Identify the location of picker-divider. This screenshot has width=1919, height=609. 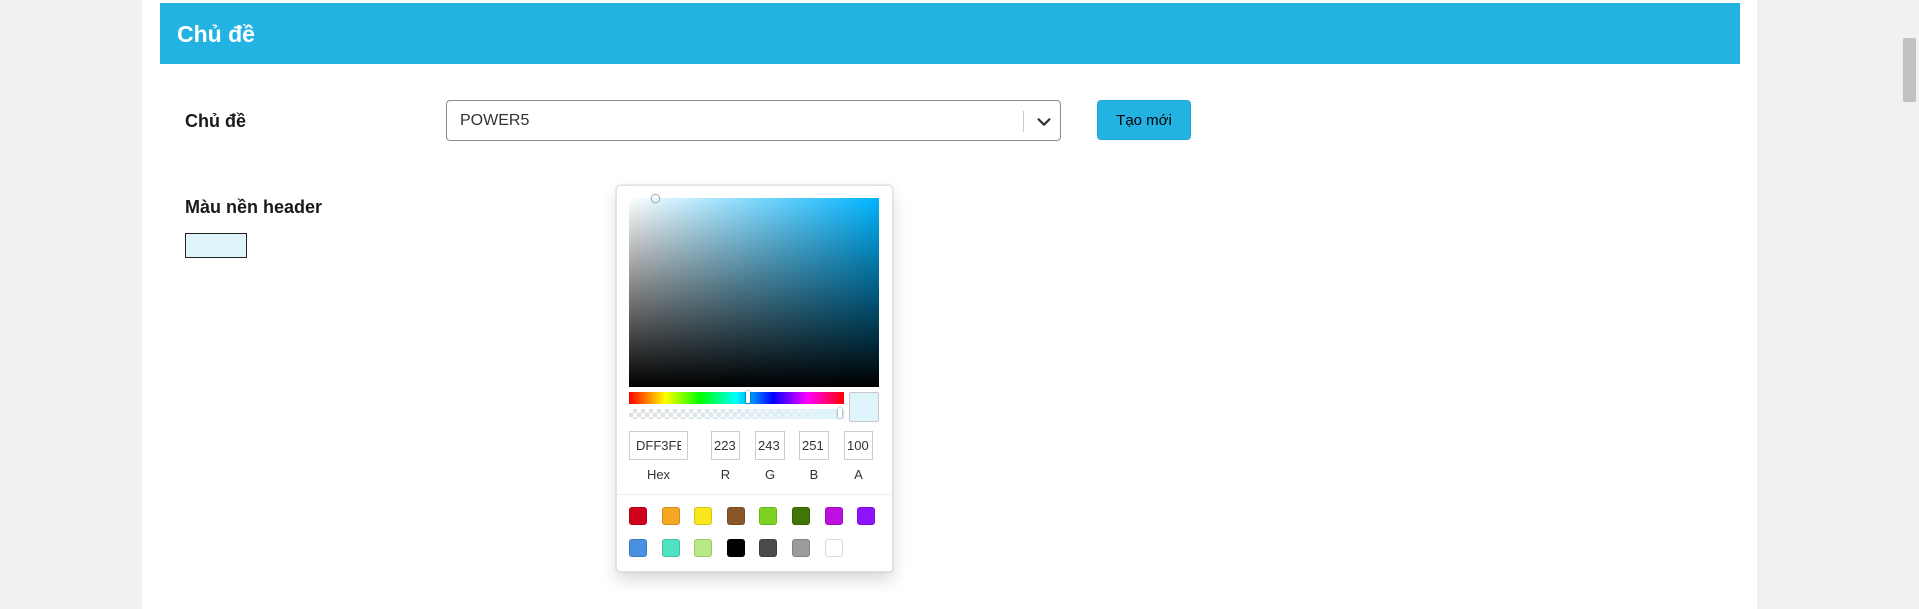
(754, 494).